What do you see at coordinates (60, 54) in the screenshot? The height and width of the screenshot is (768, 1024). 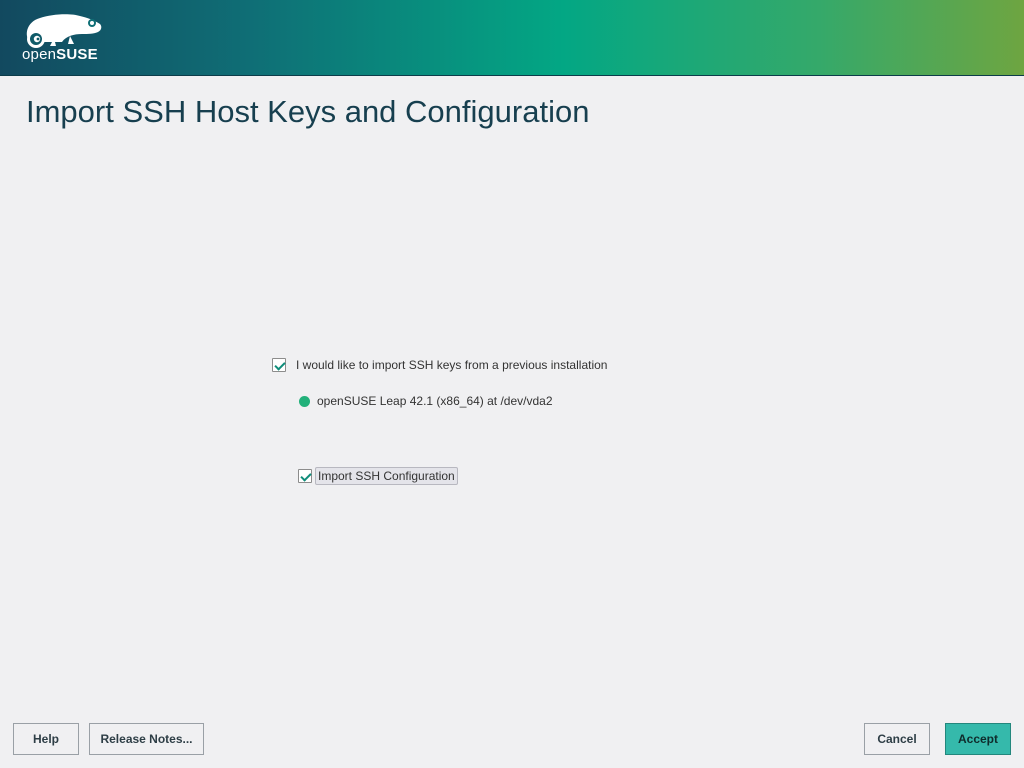 I see `logo-text: openSUSE` at bounding box center [60, 54].